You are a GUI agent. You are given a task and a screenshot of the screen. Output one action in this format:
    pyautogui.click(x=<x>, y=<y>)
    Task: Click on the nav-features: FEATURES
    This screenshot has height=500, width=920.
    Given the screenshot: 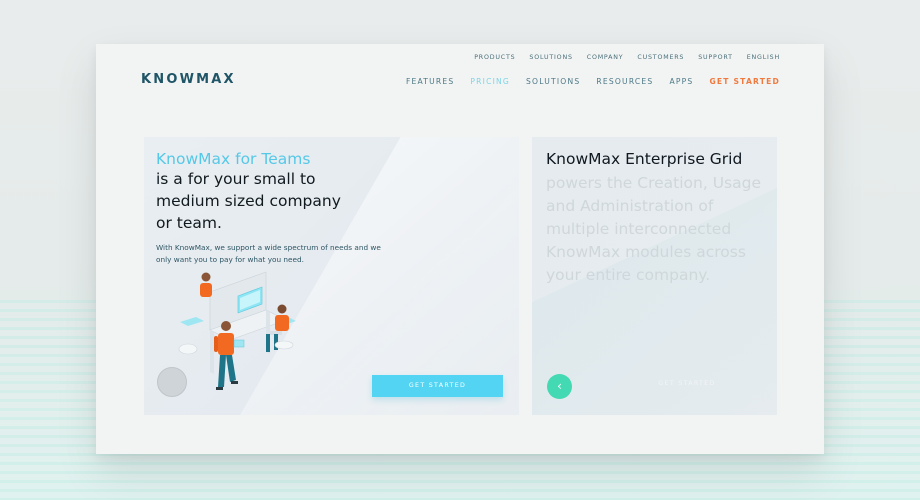 What is the action you would take?
    pyautogui.click(x=430, y=81)
    